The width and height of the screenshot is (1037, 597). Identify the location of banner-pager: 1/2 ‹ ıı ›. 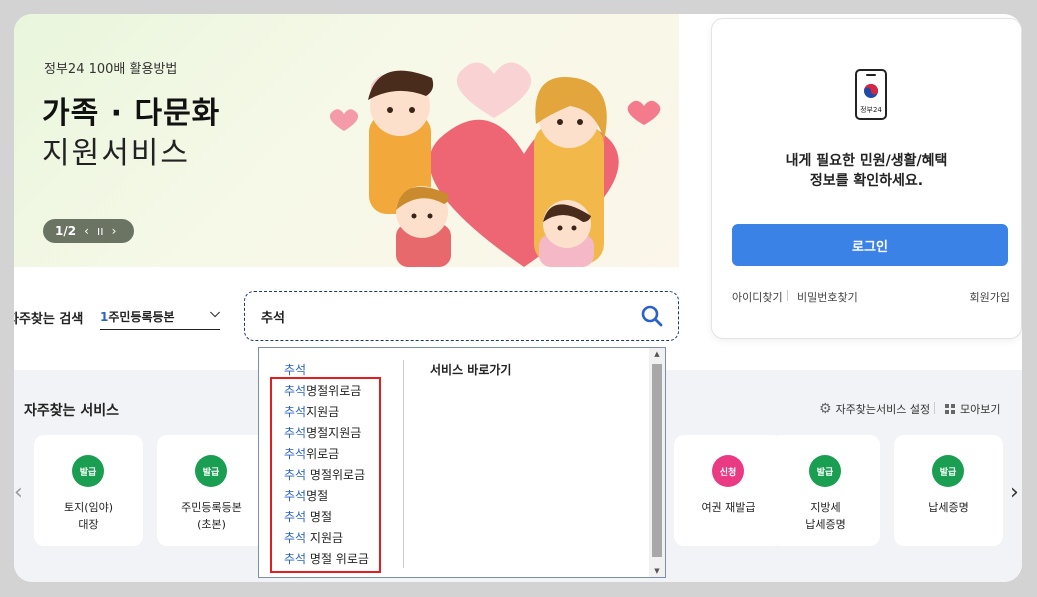
(88, 231).